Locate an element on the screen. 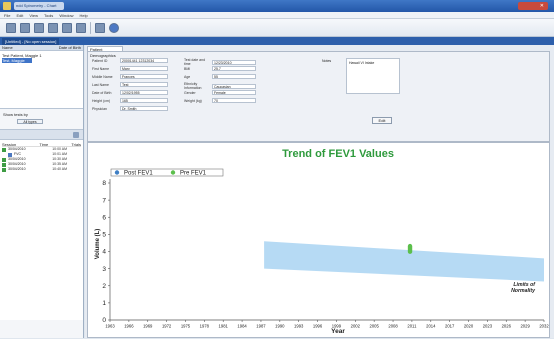  x-axis-label: Year is located at coordinates (338, 331).